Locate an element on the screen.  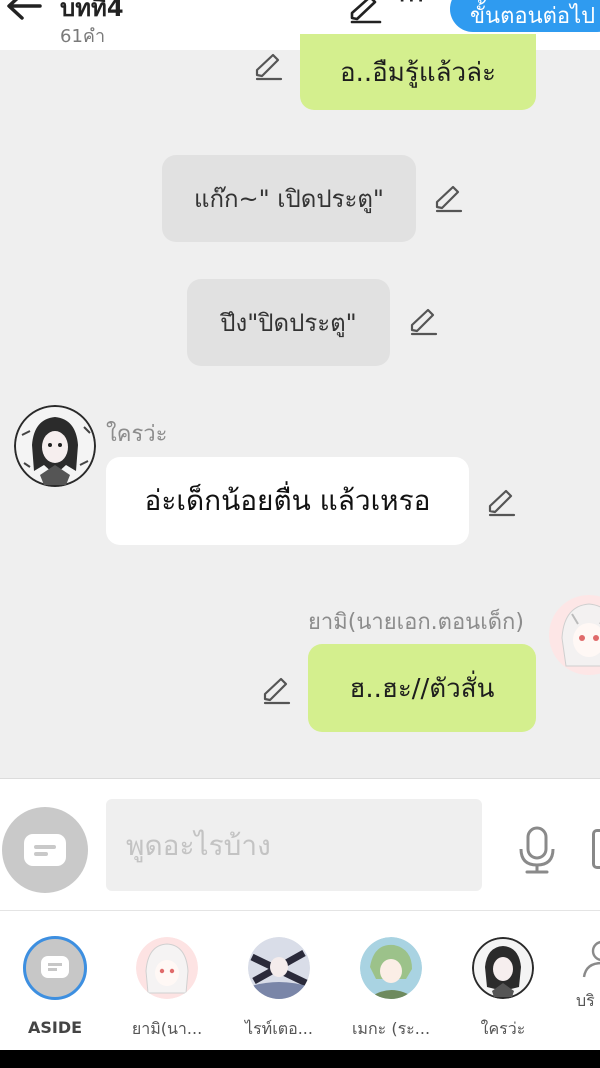
message-icon is located at coordinates (45, 850).